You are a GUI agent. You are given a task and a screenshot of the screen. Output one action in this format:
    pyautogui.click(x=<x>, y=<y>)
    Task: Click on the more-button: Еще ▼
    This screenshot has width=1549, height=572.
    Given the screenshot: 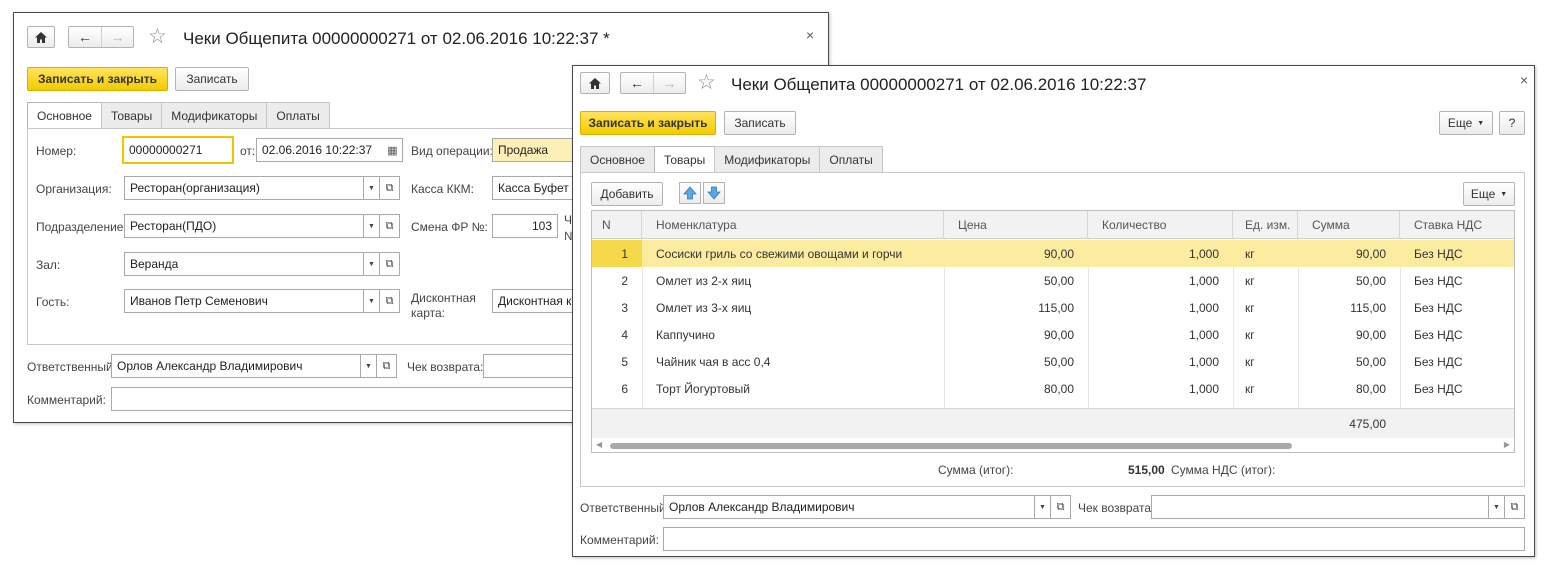 What is the action you would take?
    pyautogui.click(x=1466, y=123)
    